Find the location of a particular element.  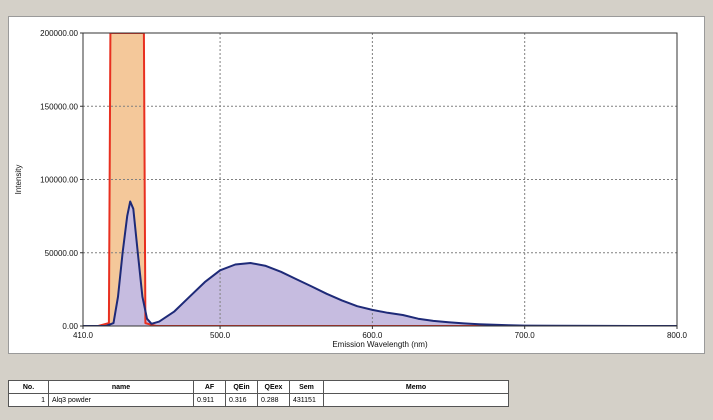

y-tick-label: 50000.00 is located at coordinates (62, 253).